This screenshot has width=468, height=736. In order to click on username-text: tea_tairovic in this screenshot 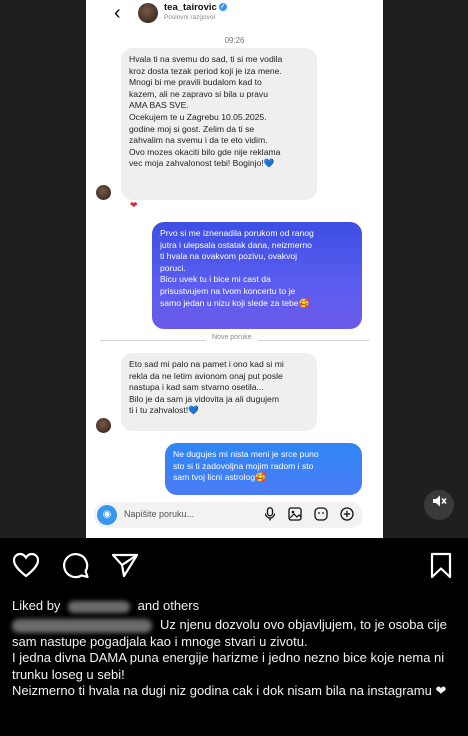, I will do `click(190, 7)`.